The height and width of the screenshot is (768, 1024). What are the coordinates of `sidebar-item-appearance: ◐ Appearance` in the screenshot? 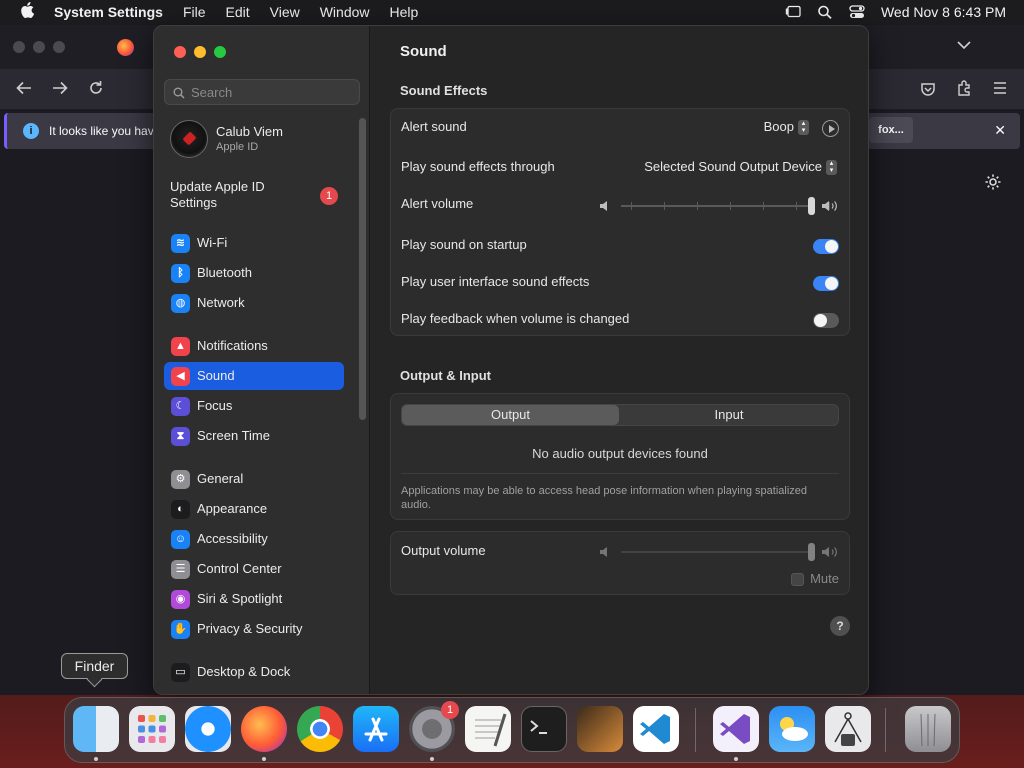 It's located at (254, 509).